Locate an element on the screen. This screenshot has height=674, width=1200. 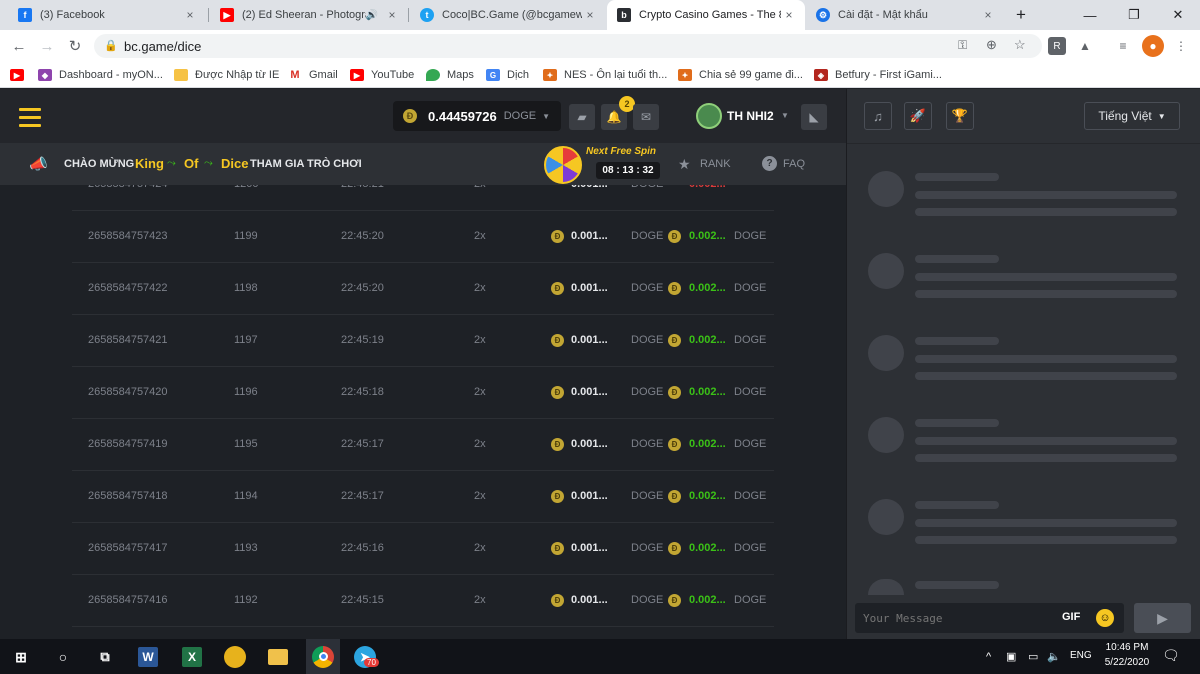
doge-coin-icon: Ð is located at coordinates (674, 288).